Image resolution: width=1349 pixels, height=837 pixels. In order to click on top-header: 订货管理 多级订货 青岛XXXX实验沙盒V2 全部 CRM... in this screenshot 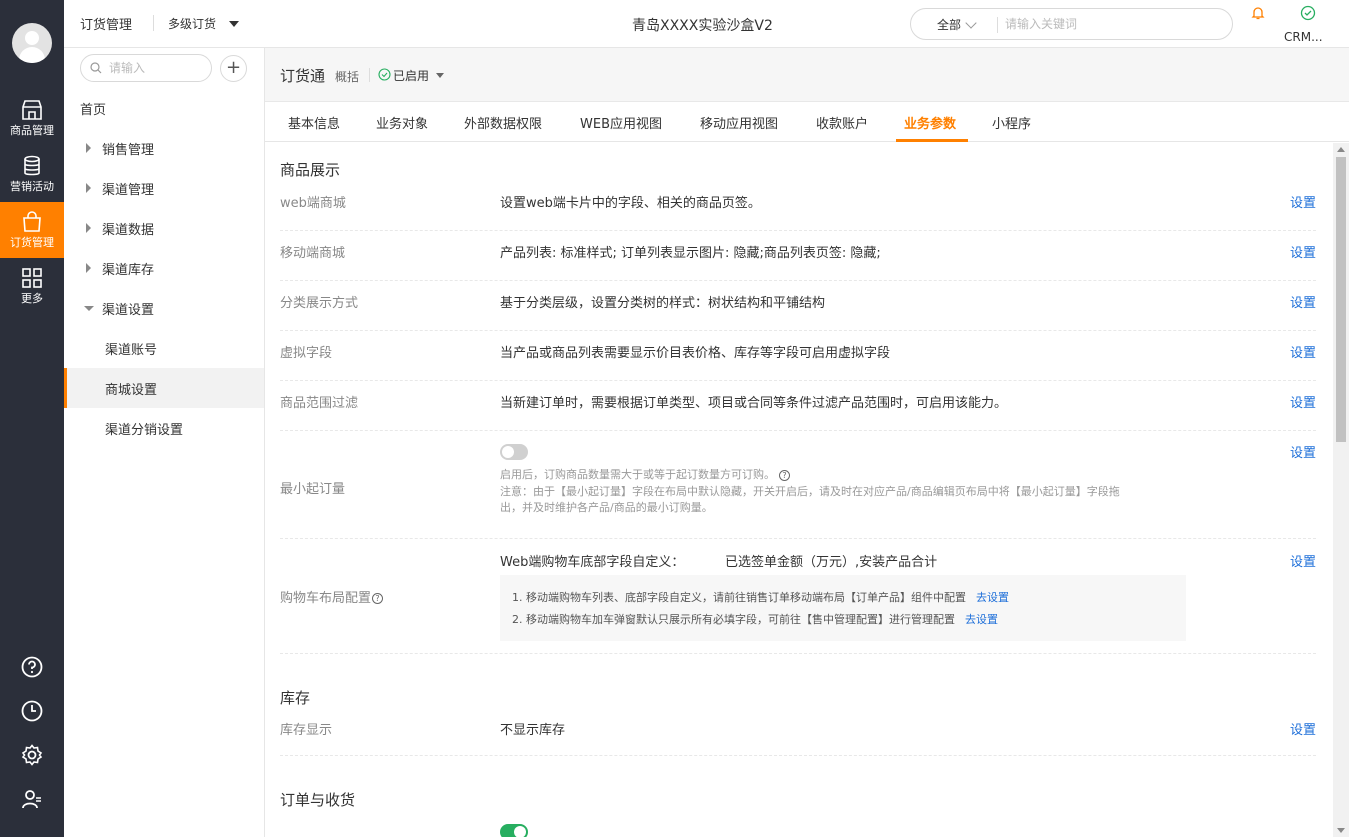, I will do `click(706, 24)`.